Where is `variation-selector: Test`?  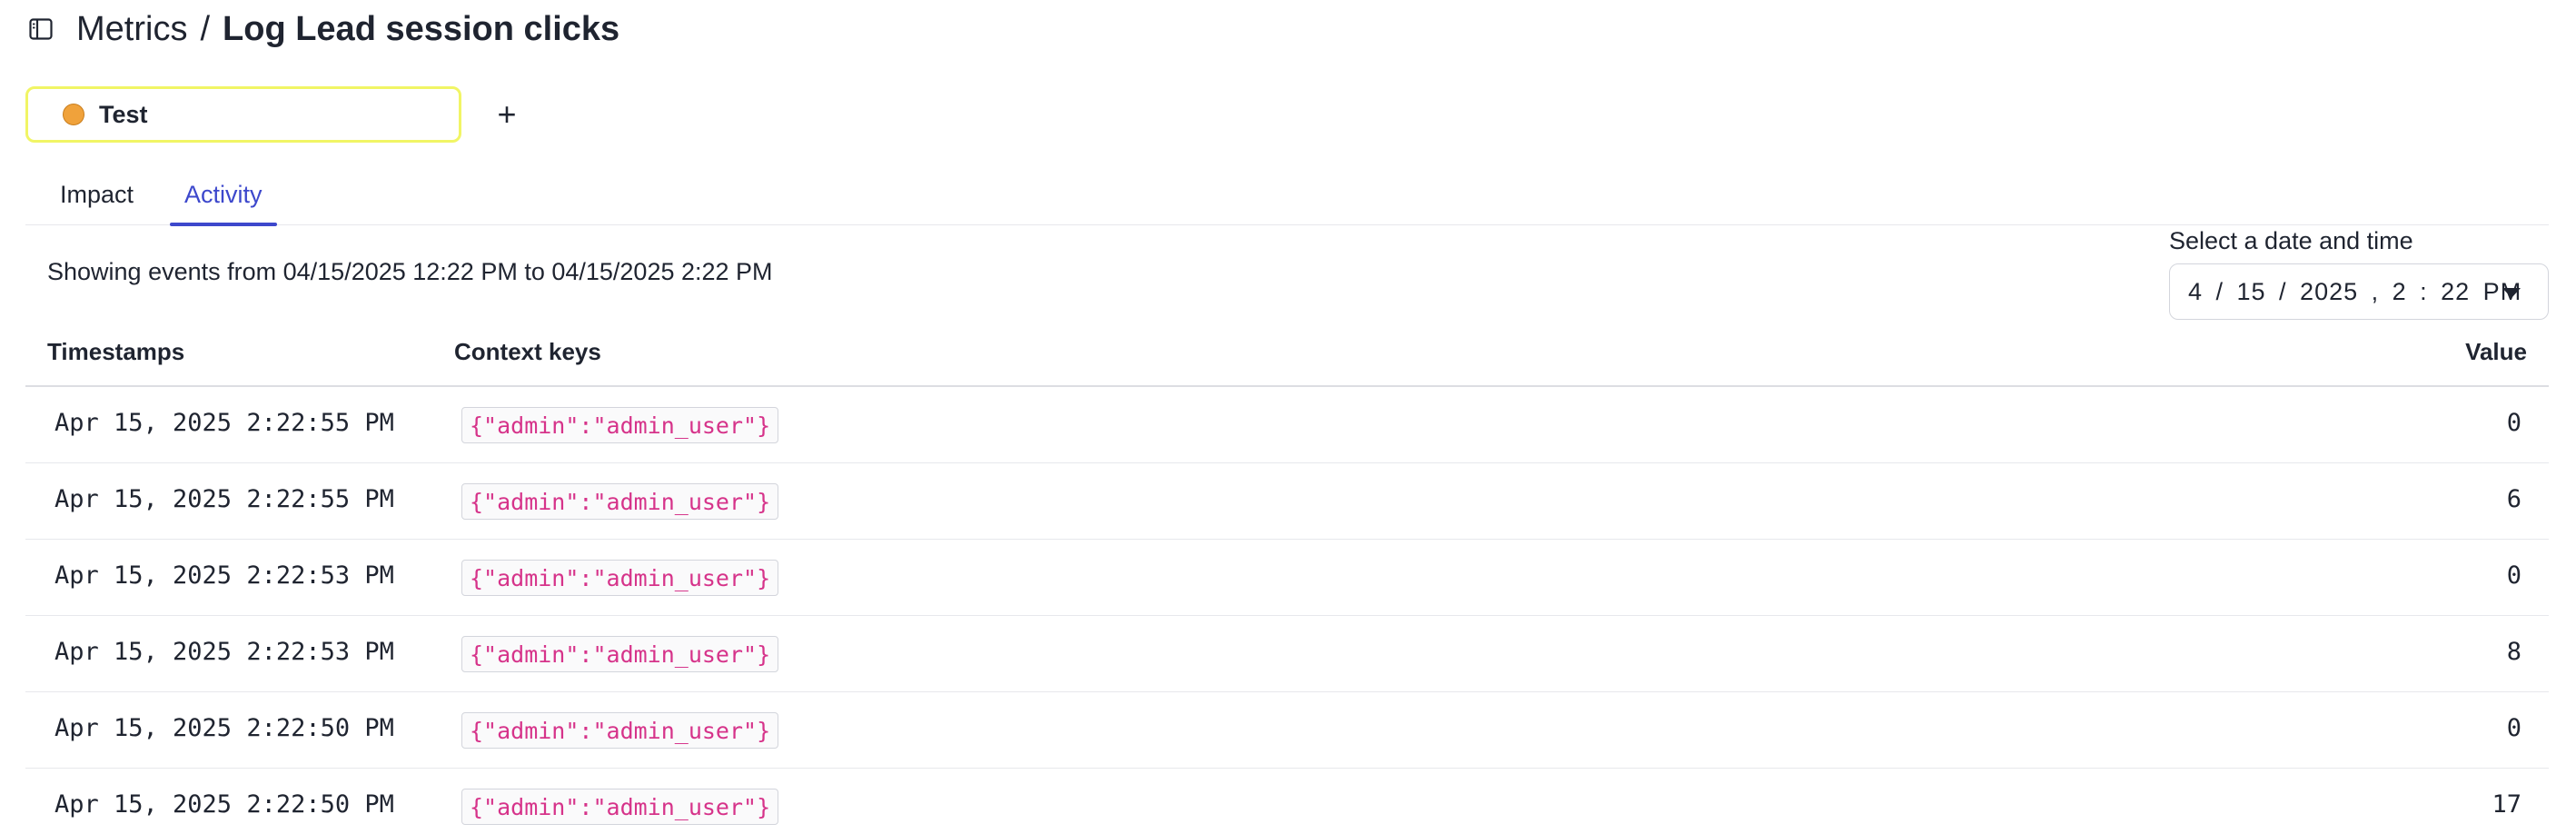 variation-selector: Test is located at coordinates (243, 114).